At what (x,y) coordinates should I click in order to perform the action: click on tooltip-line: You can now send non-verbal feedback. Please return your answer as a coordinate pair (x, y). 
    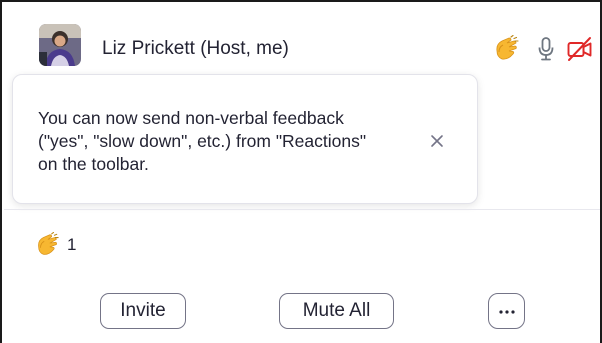
    Looking at the image, I should click on (191, 118).